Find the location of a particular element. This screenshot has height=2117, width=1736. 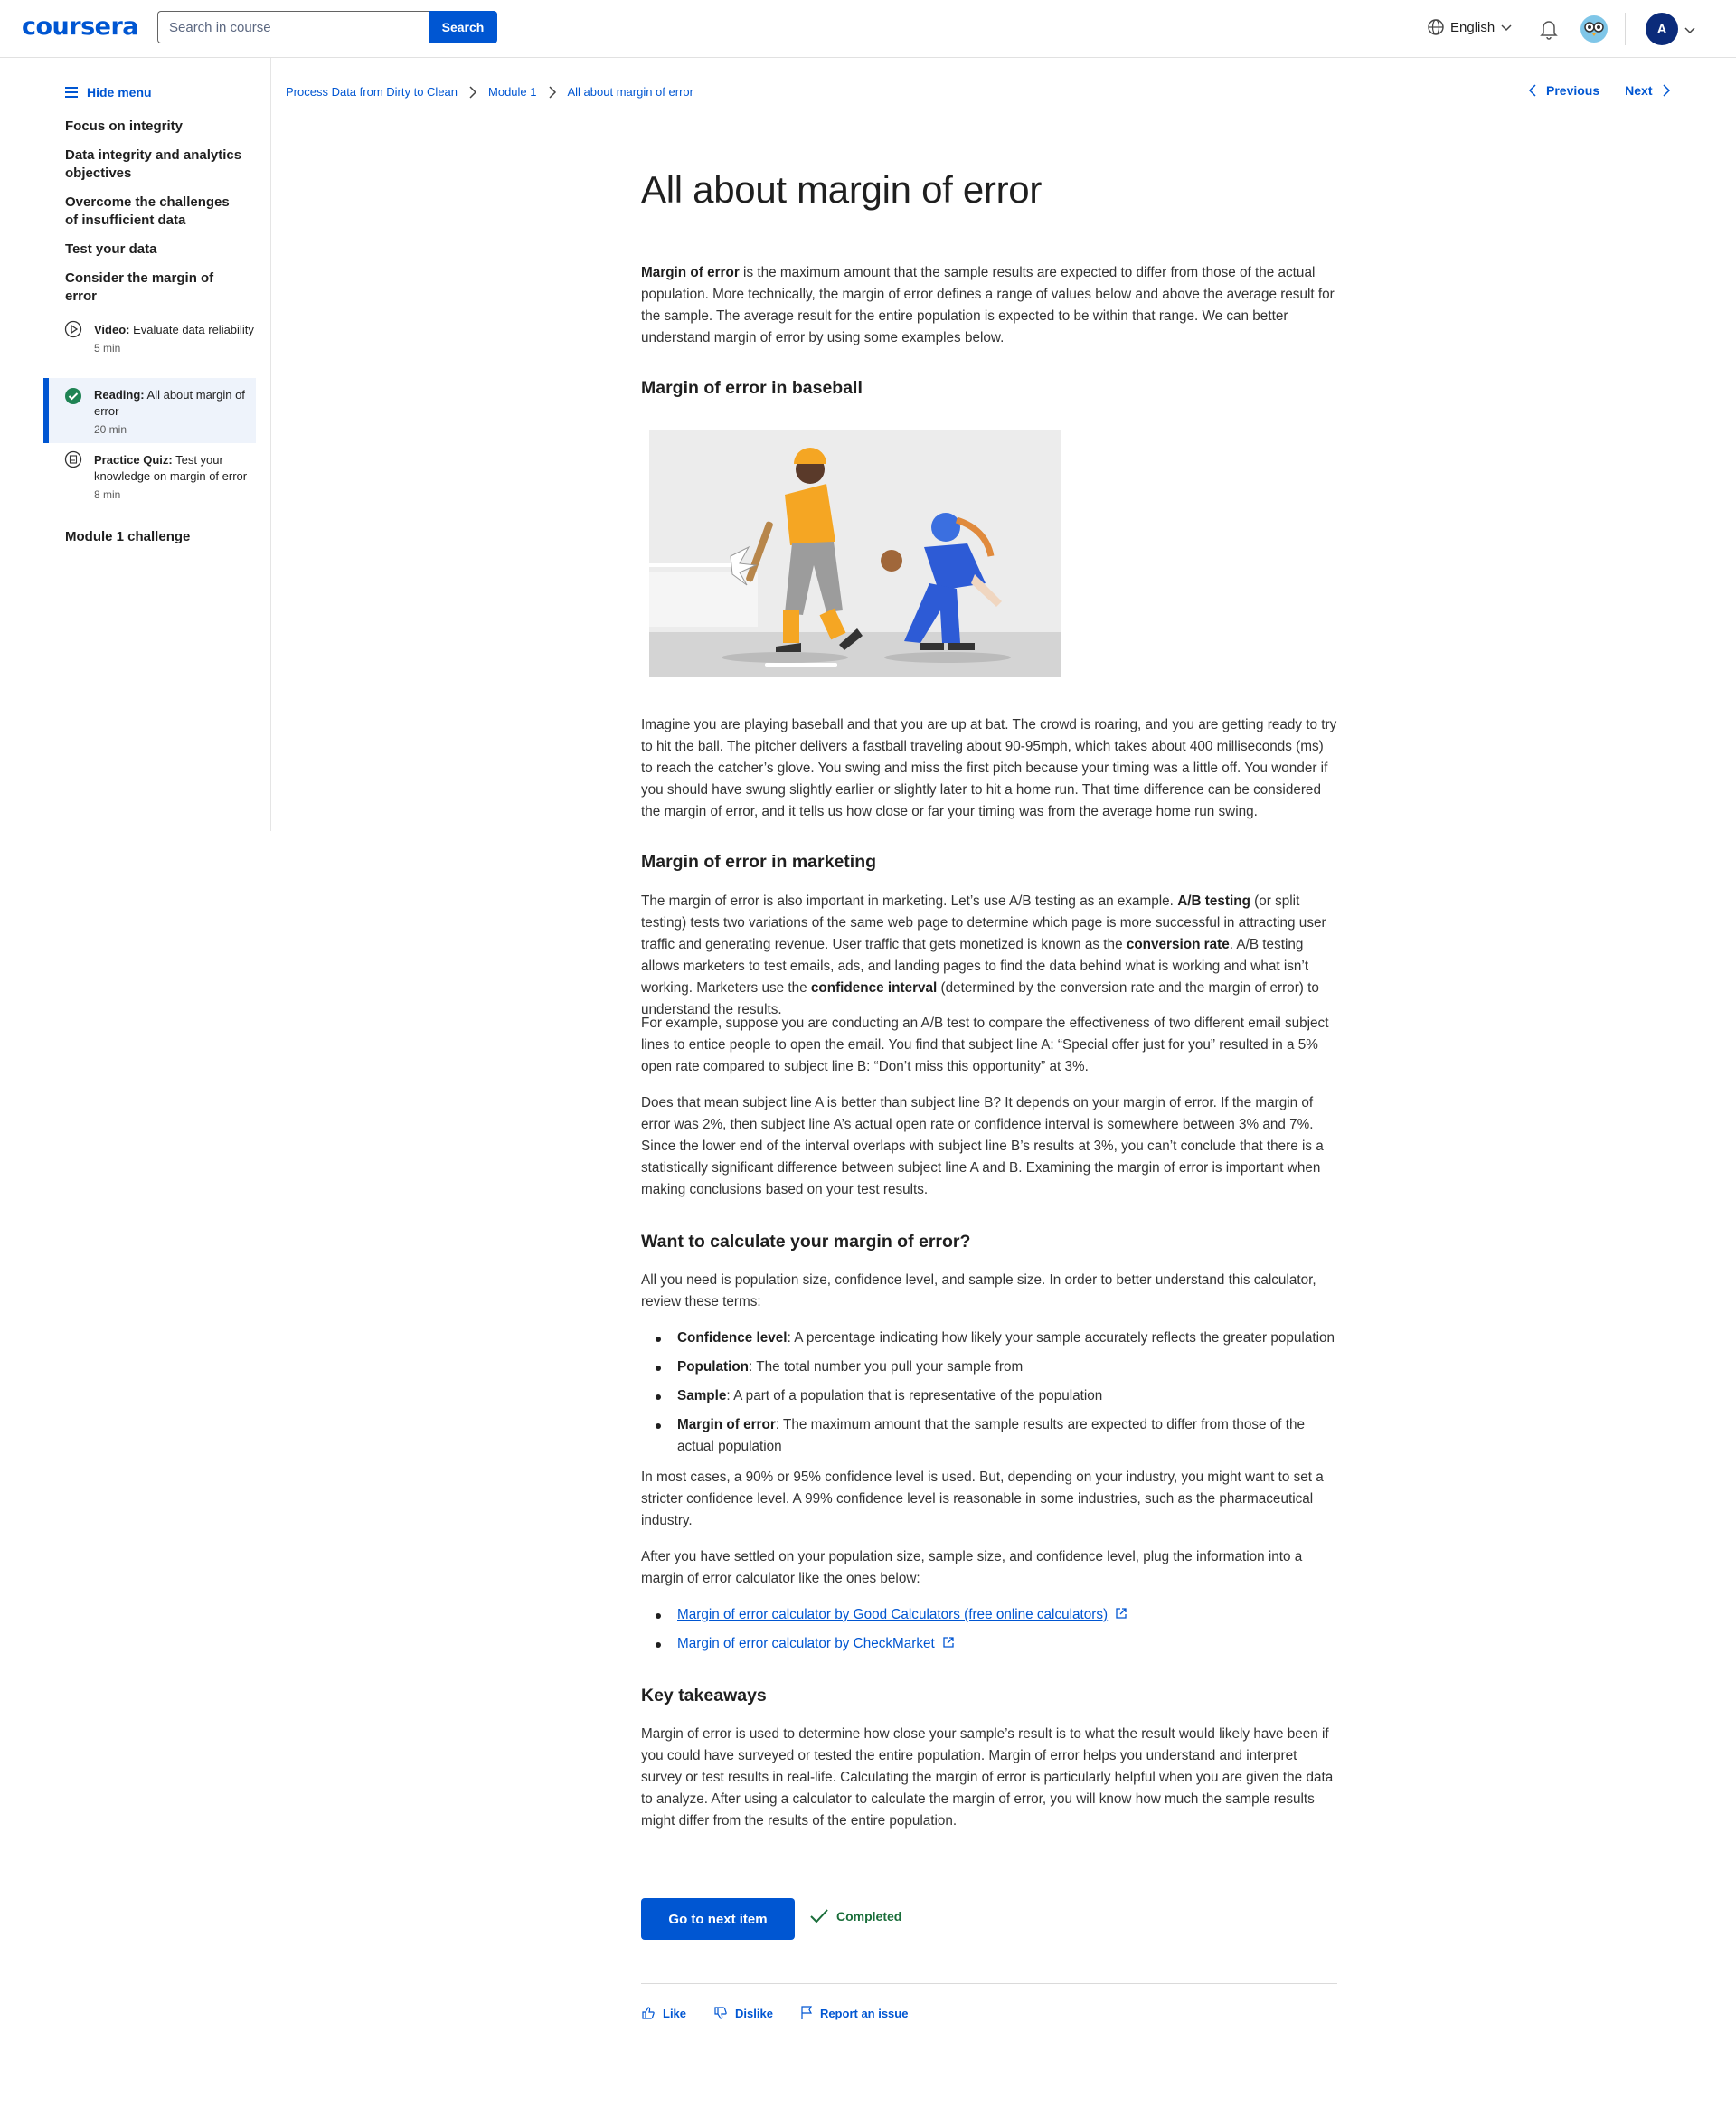

item-duration: 20 min is located at coordinates (111, 429).